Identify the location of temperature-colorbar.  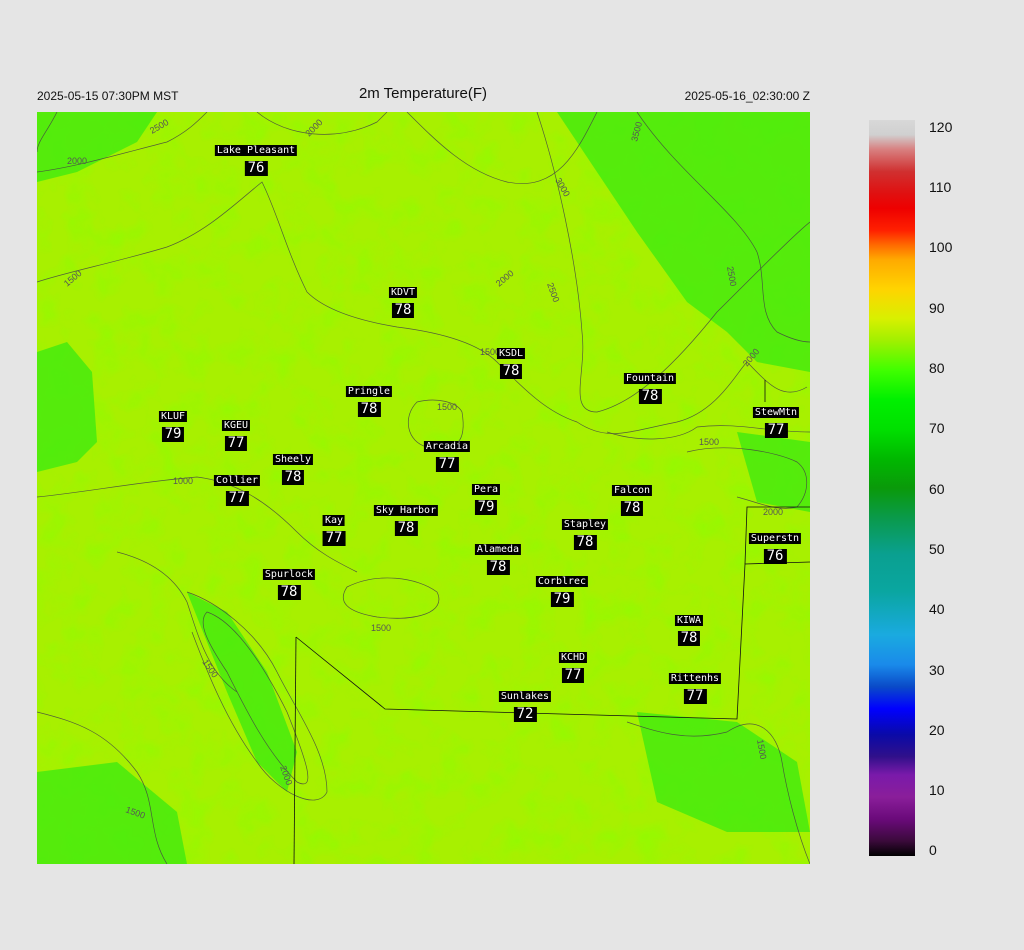
(892, 488).